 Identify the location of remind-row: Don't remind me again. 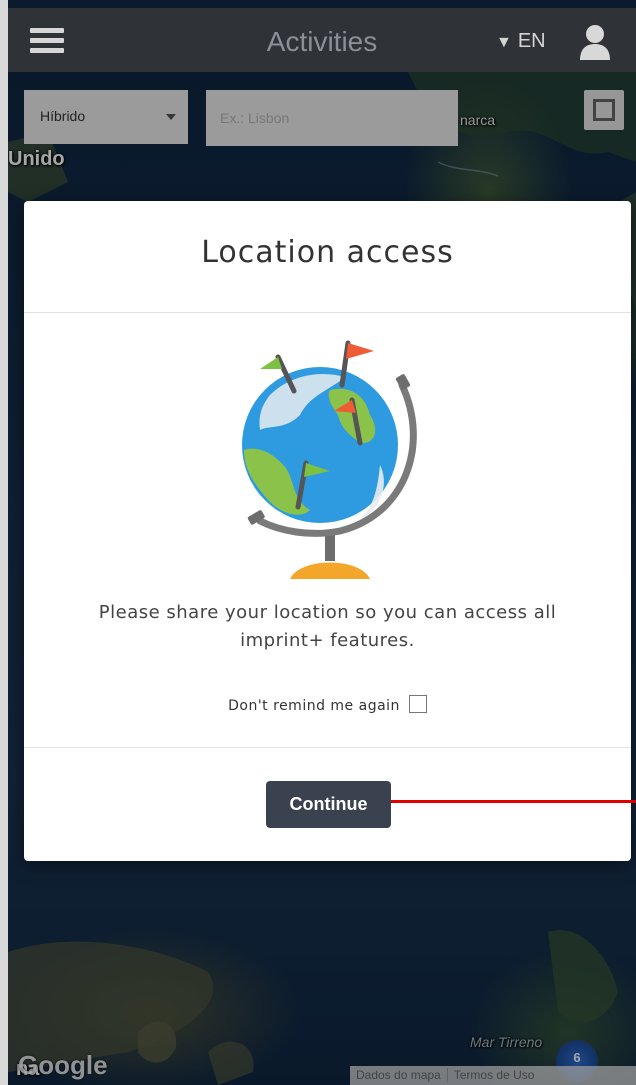
(327, 704).